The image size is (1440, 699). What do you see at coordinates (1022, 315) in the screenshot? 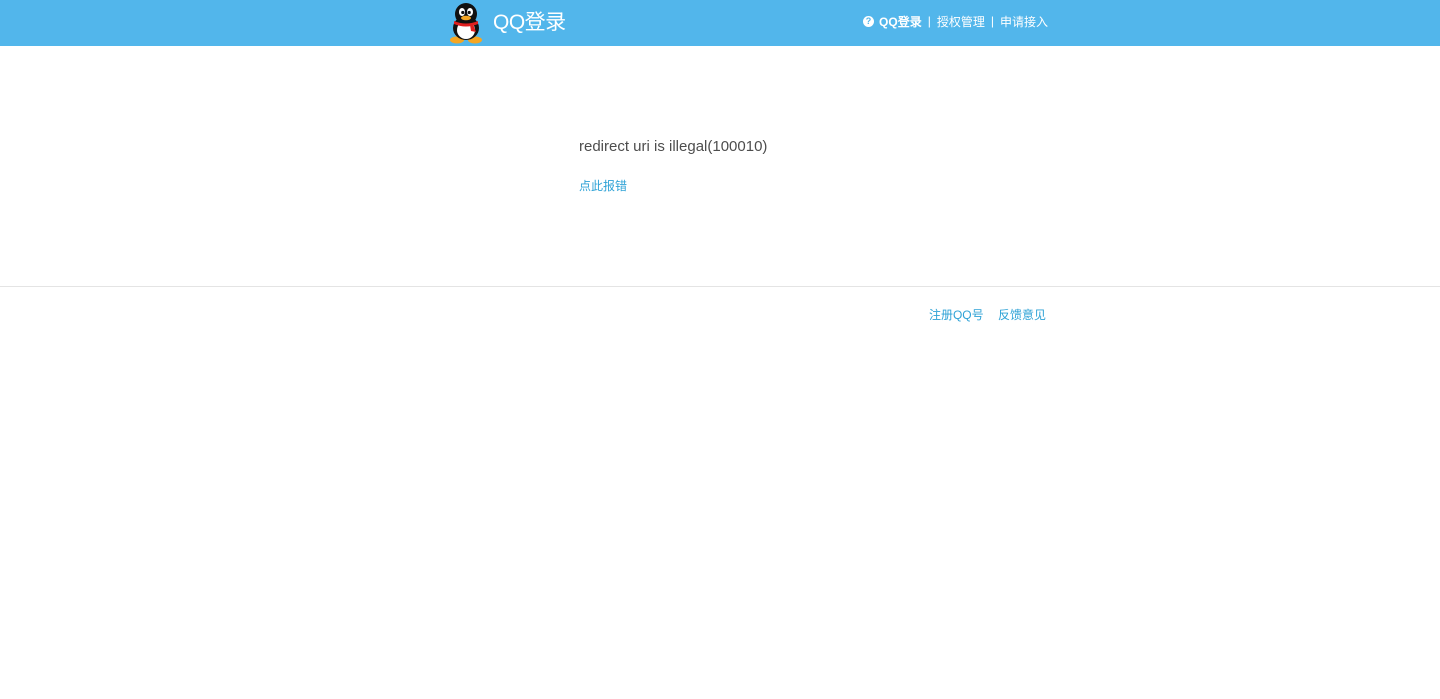
I see `feedback-link: 反馈意见` at bounding box center [1022, 315].